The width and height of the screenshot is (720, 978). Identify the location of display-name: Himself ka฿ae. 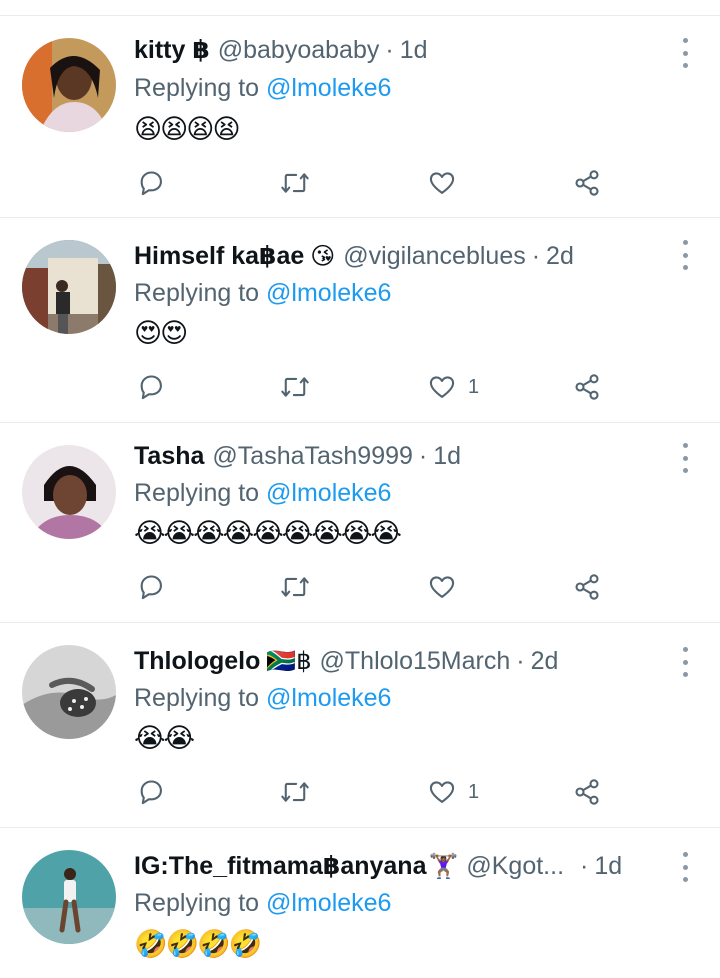
(219, 256).